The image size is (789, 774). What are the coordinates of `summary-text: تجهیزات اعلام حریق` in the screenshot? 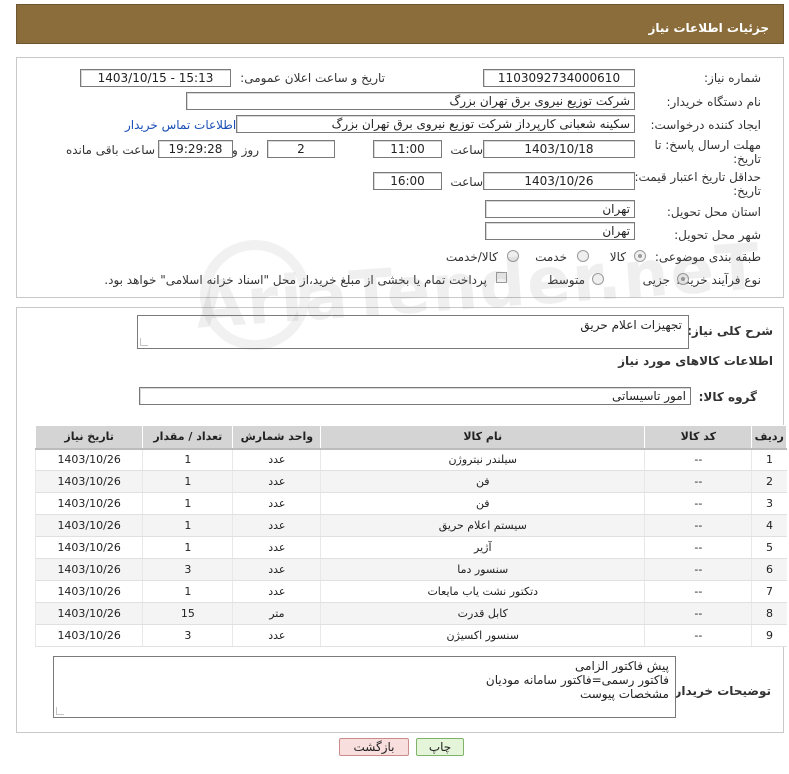 It's located at (631, 325).